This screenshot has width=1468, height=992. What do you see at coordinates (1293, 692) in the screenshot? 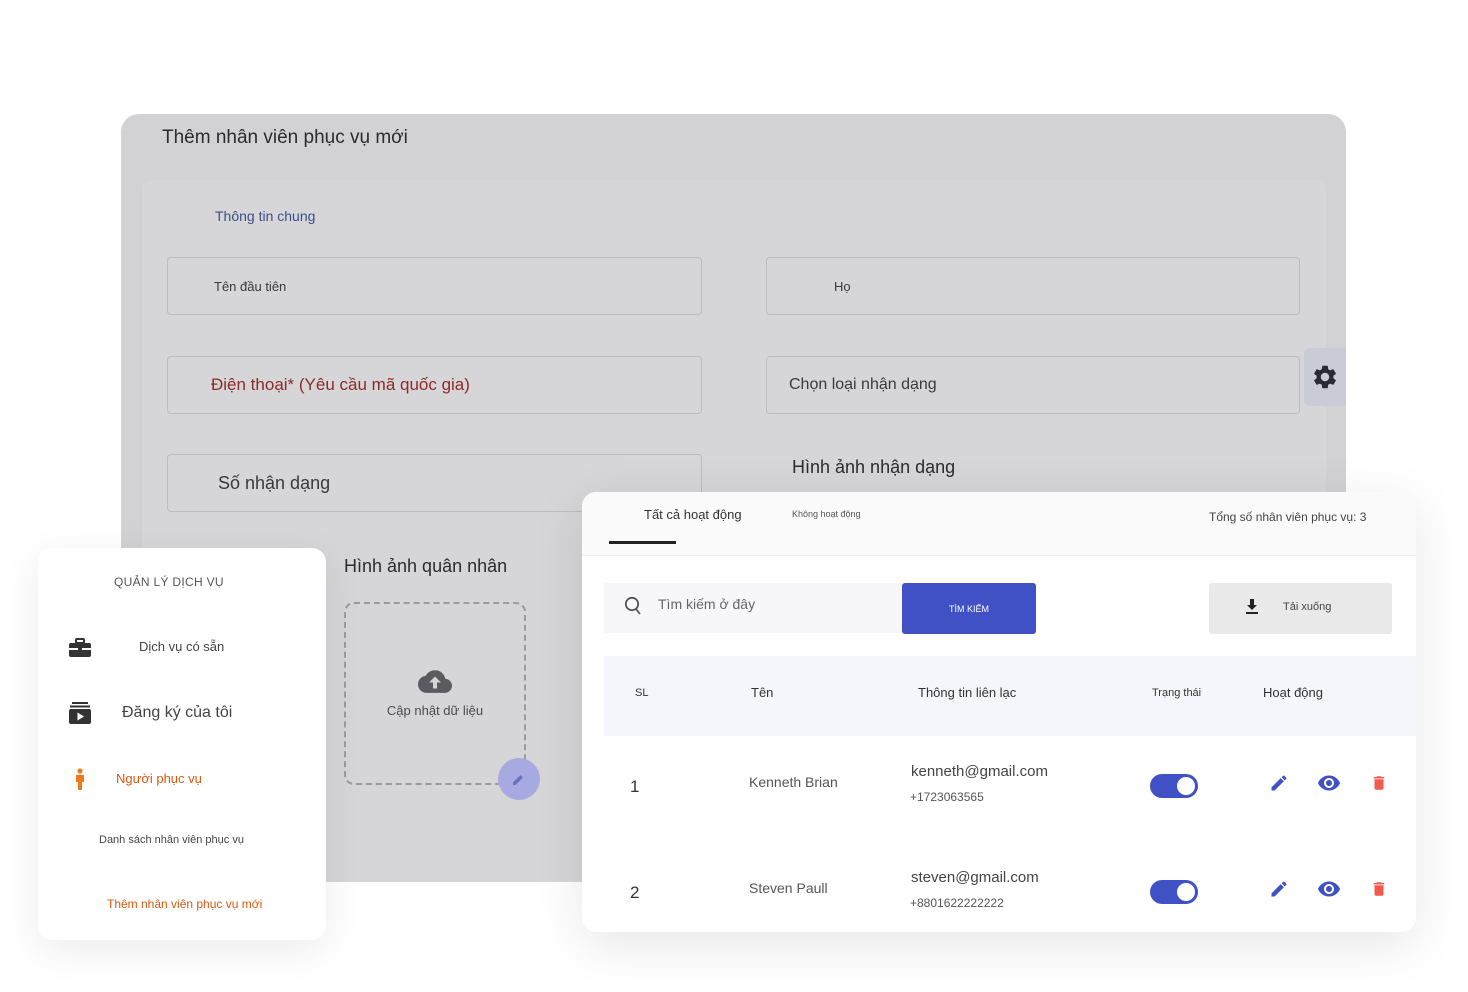
I see `column-header-actions: Hoạt động` at bounding box center [1293, 692].